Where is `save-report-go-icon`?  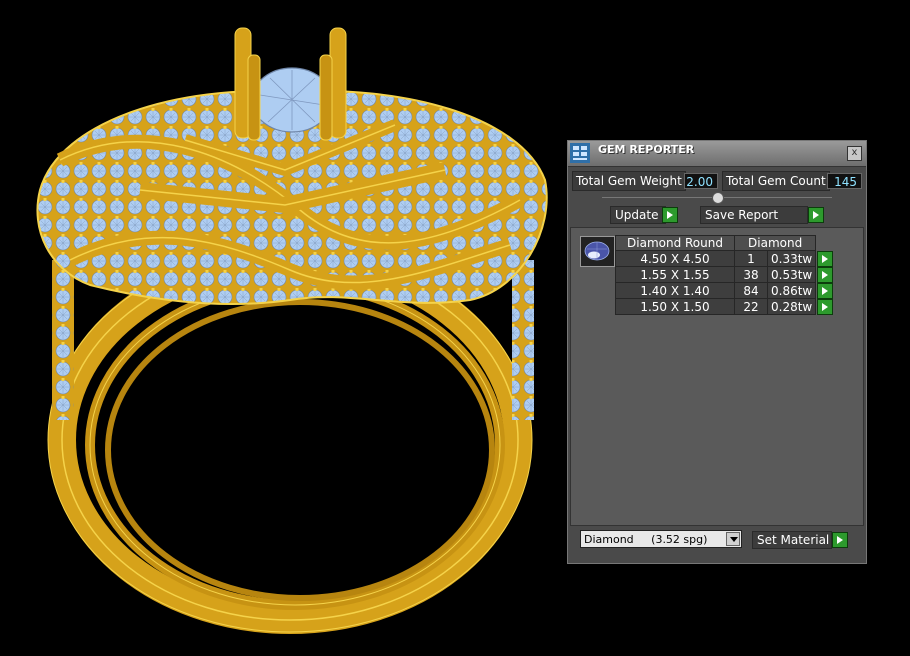
save-report-go-icon is located at coordinates (816, 215).